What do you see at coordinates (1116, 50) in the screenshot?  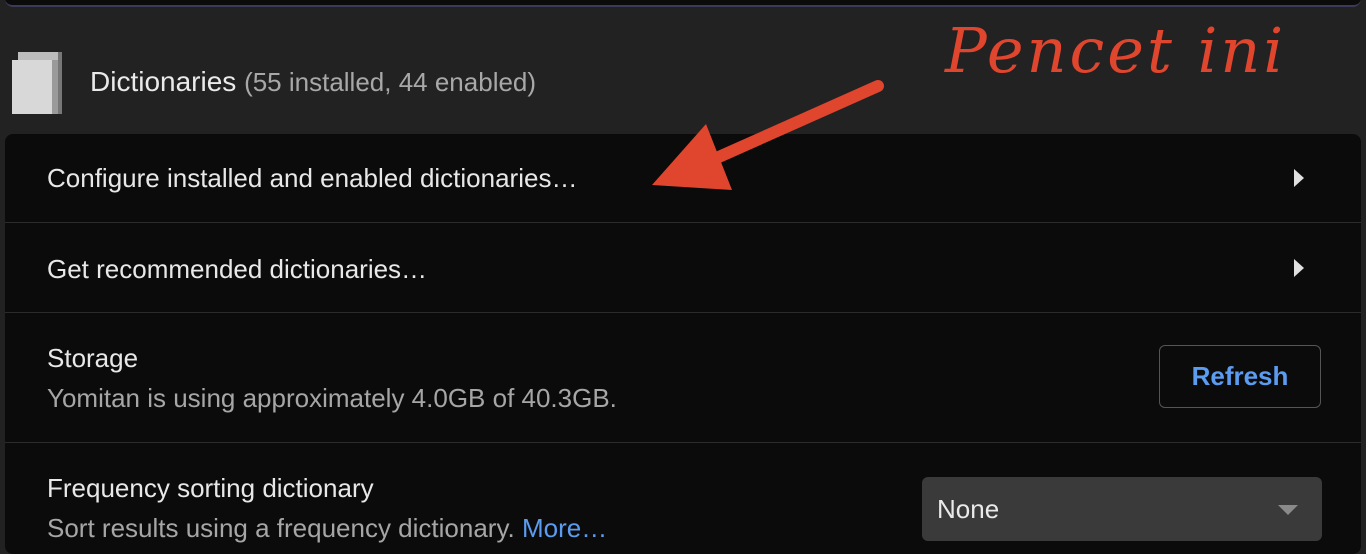 I see `annotation-text: Pencet ini` at bounding box center [1116, 50].